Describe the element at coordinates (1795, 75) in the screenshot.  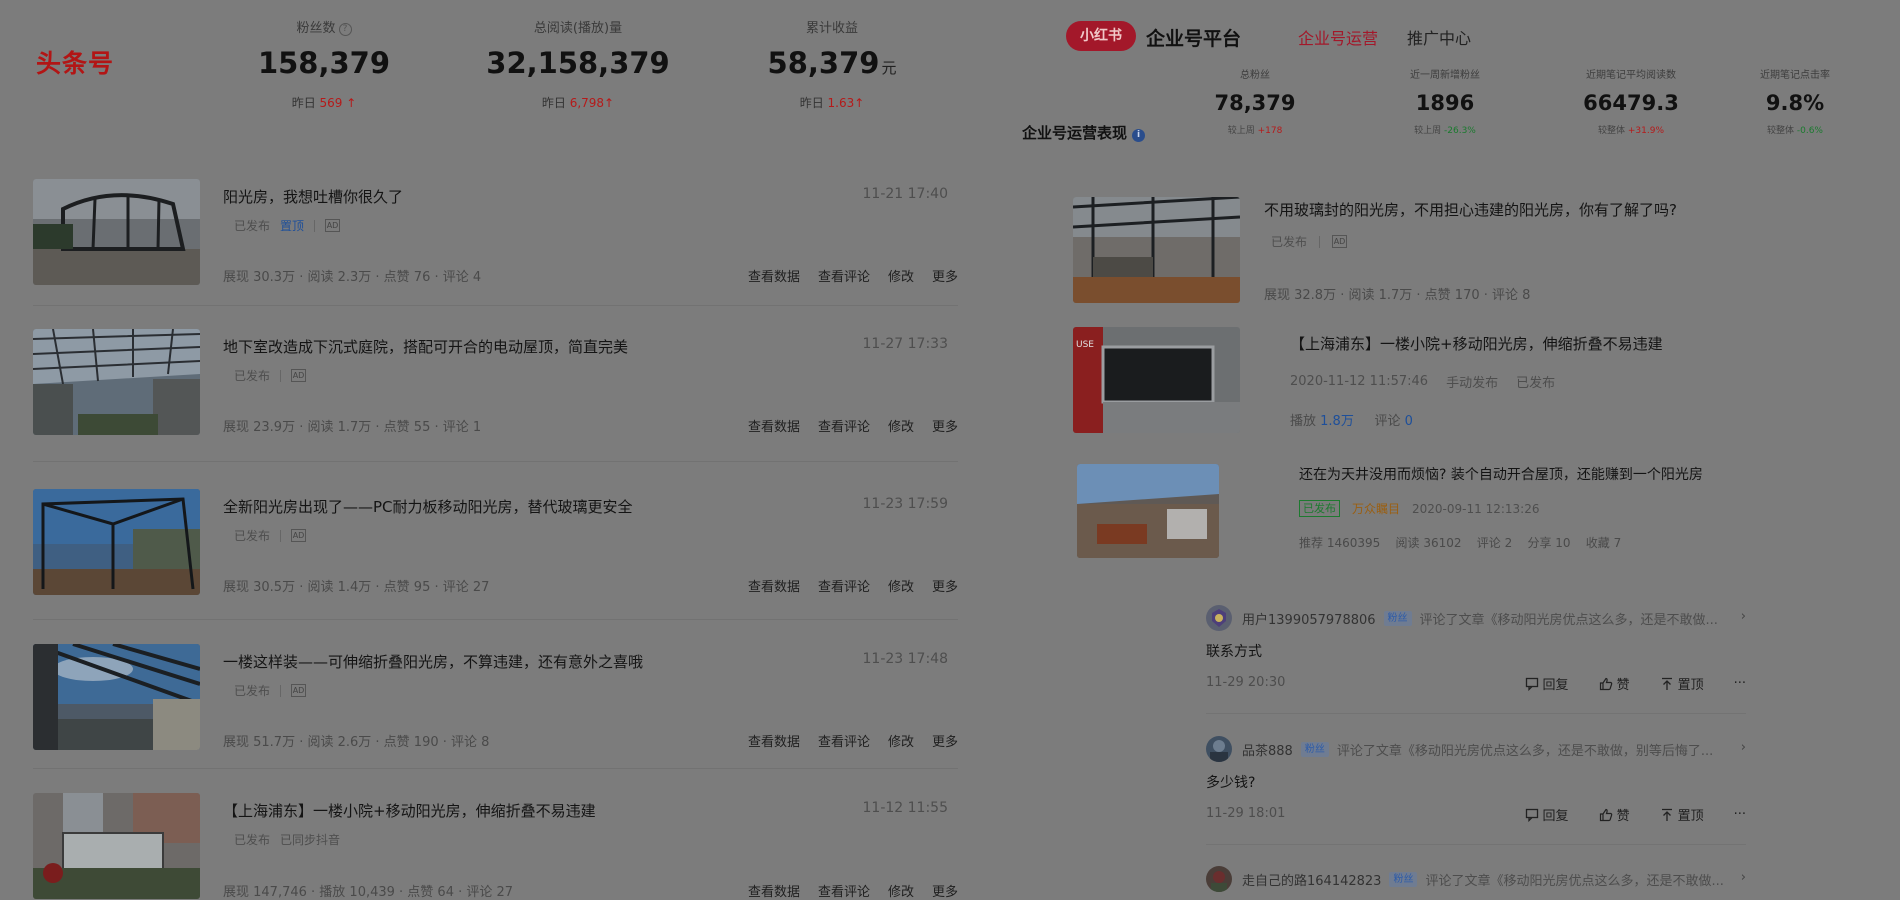
I see `stat-label: 近期笔记点击率` at that location.